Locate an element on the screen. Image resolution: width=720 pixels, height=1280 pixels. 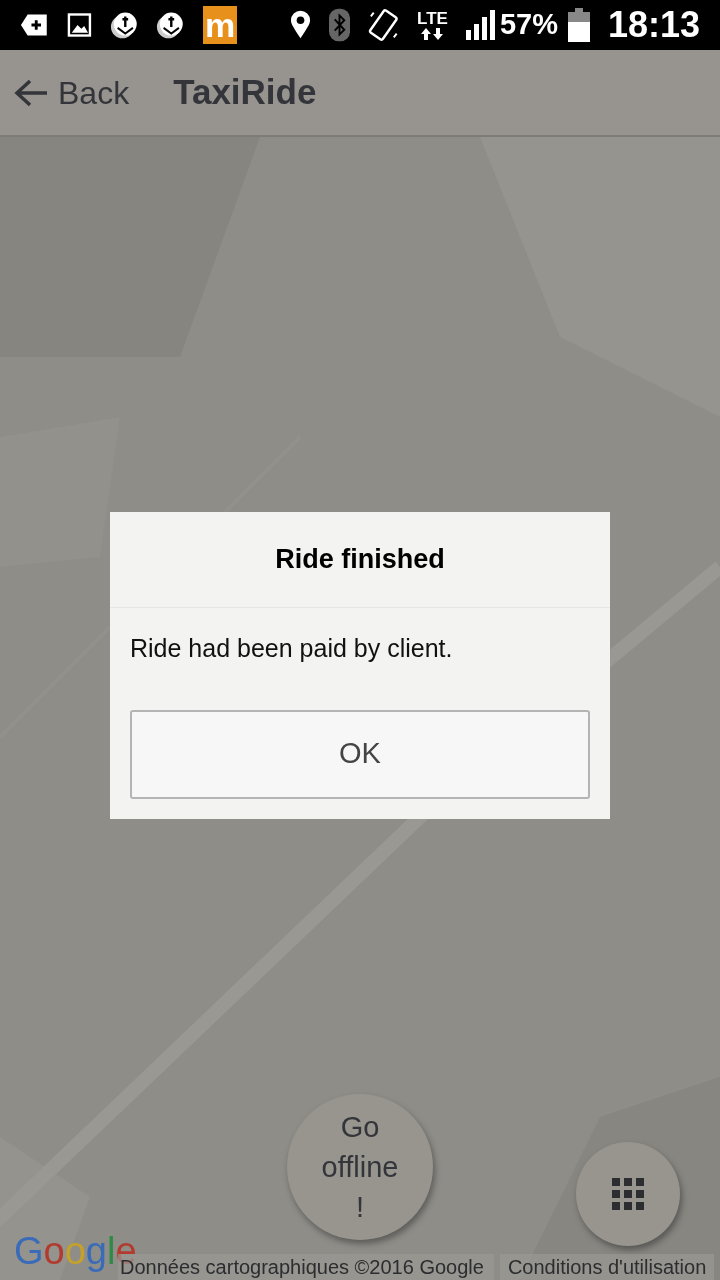
app-title: TaxiRide is located at coordinates (245, 92).